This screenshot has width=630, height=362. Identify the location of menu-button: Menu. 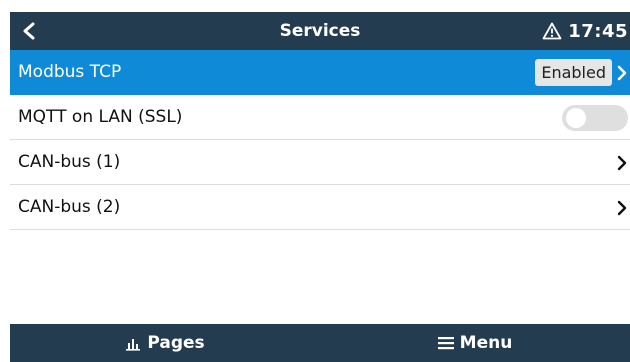
(475, 343).